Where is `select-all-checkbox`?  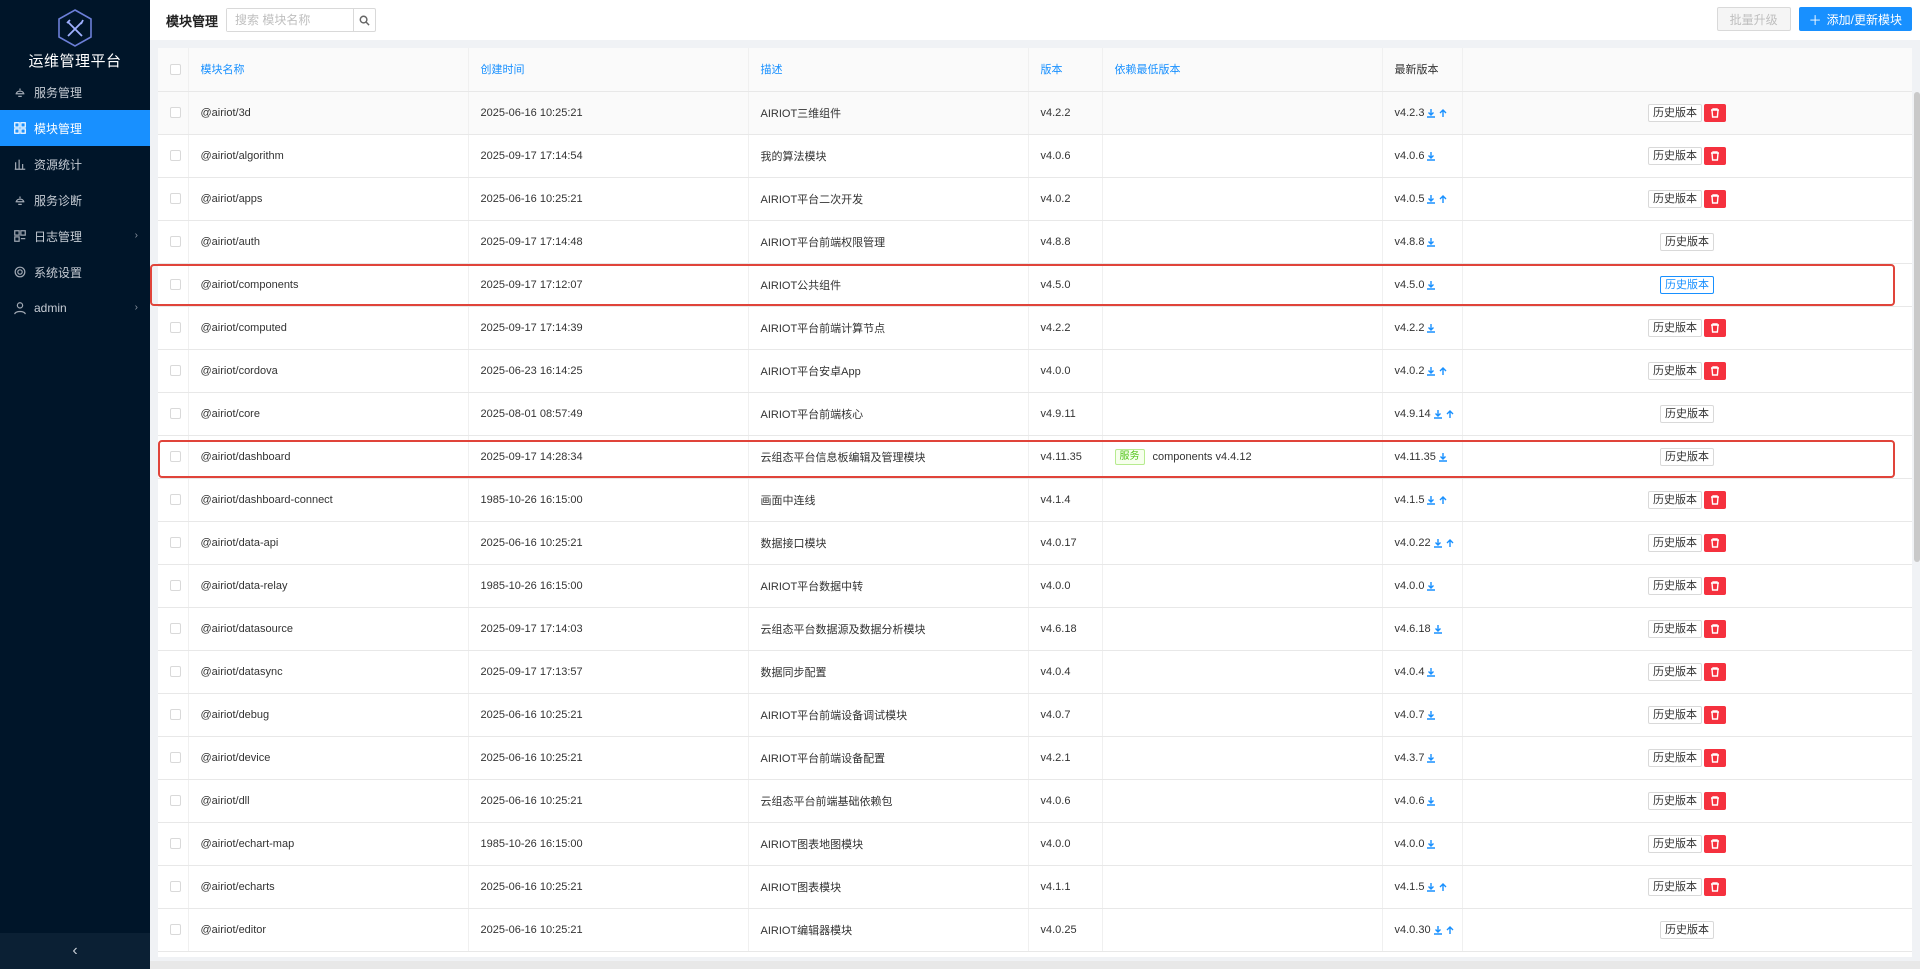
select-all-checkbox is located at coordinates (175, 69).